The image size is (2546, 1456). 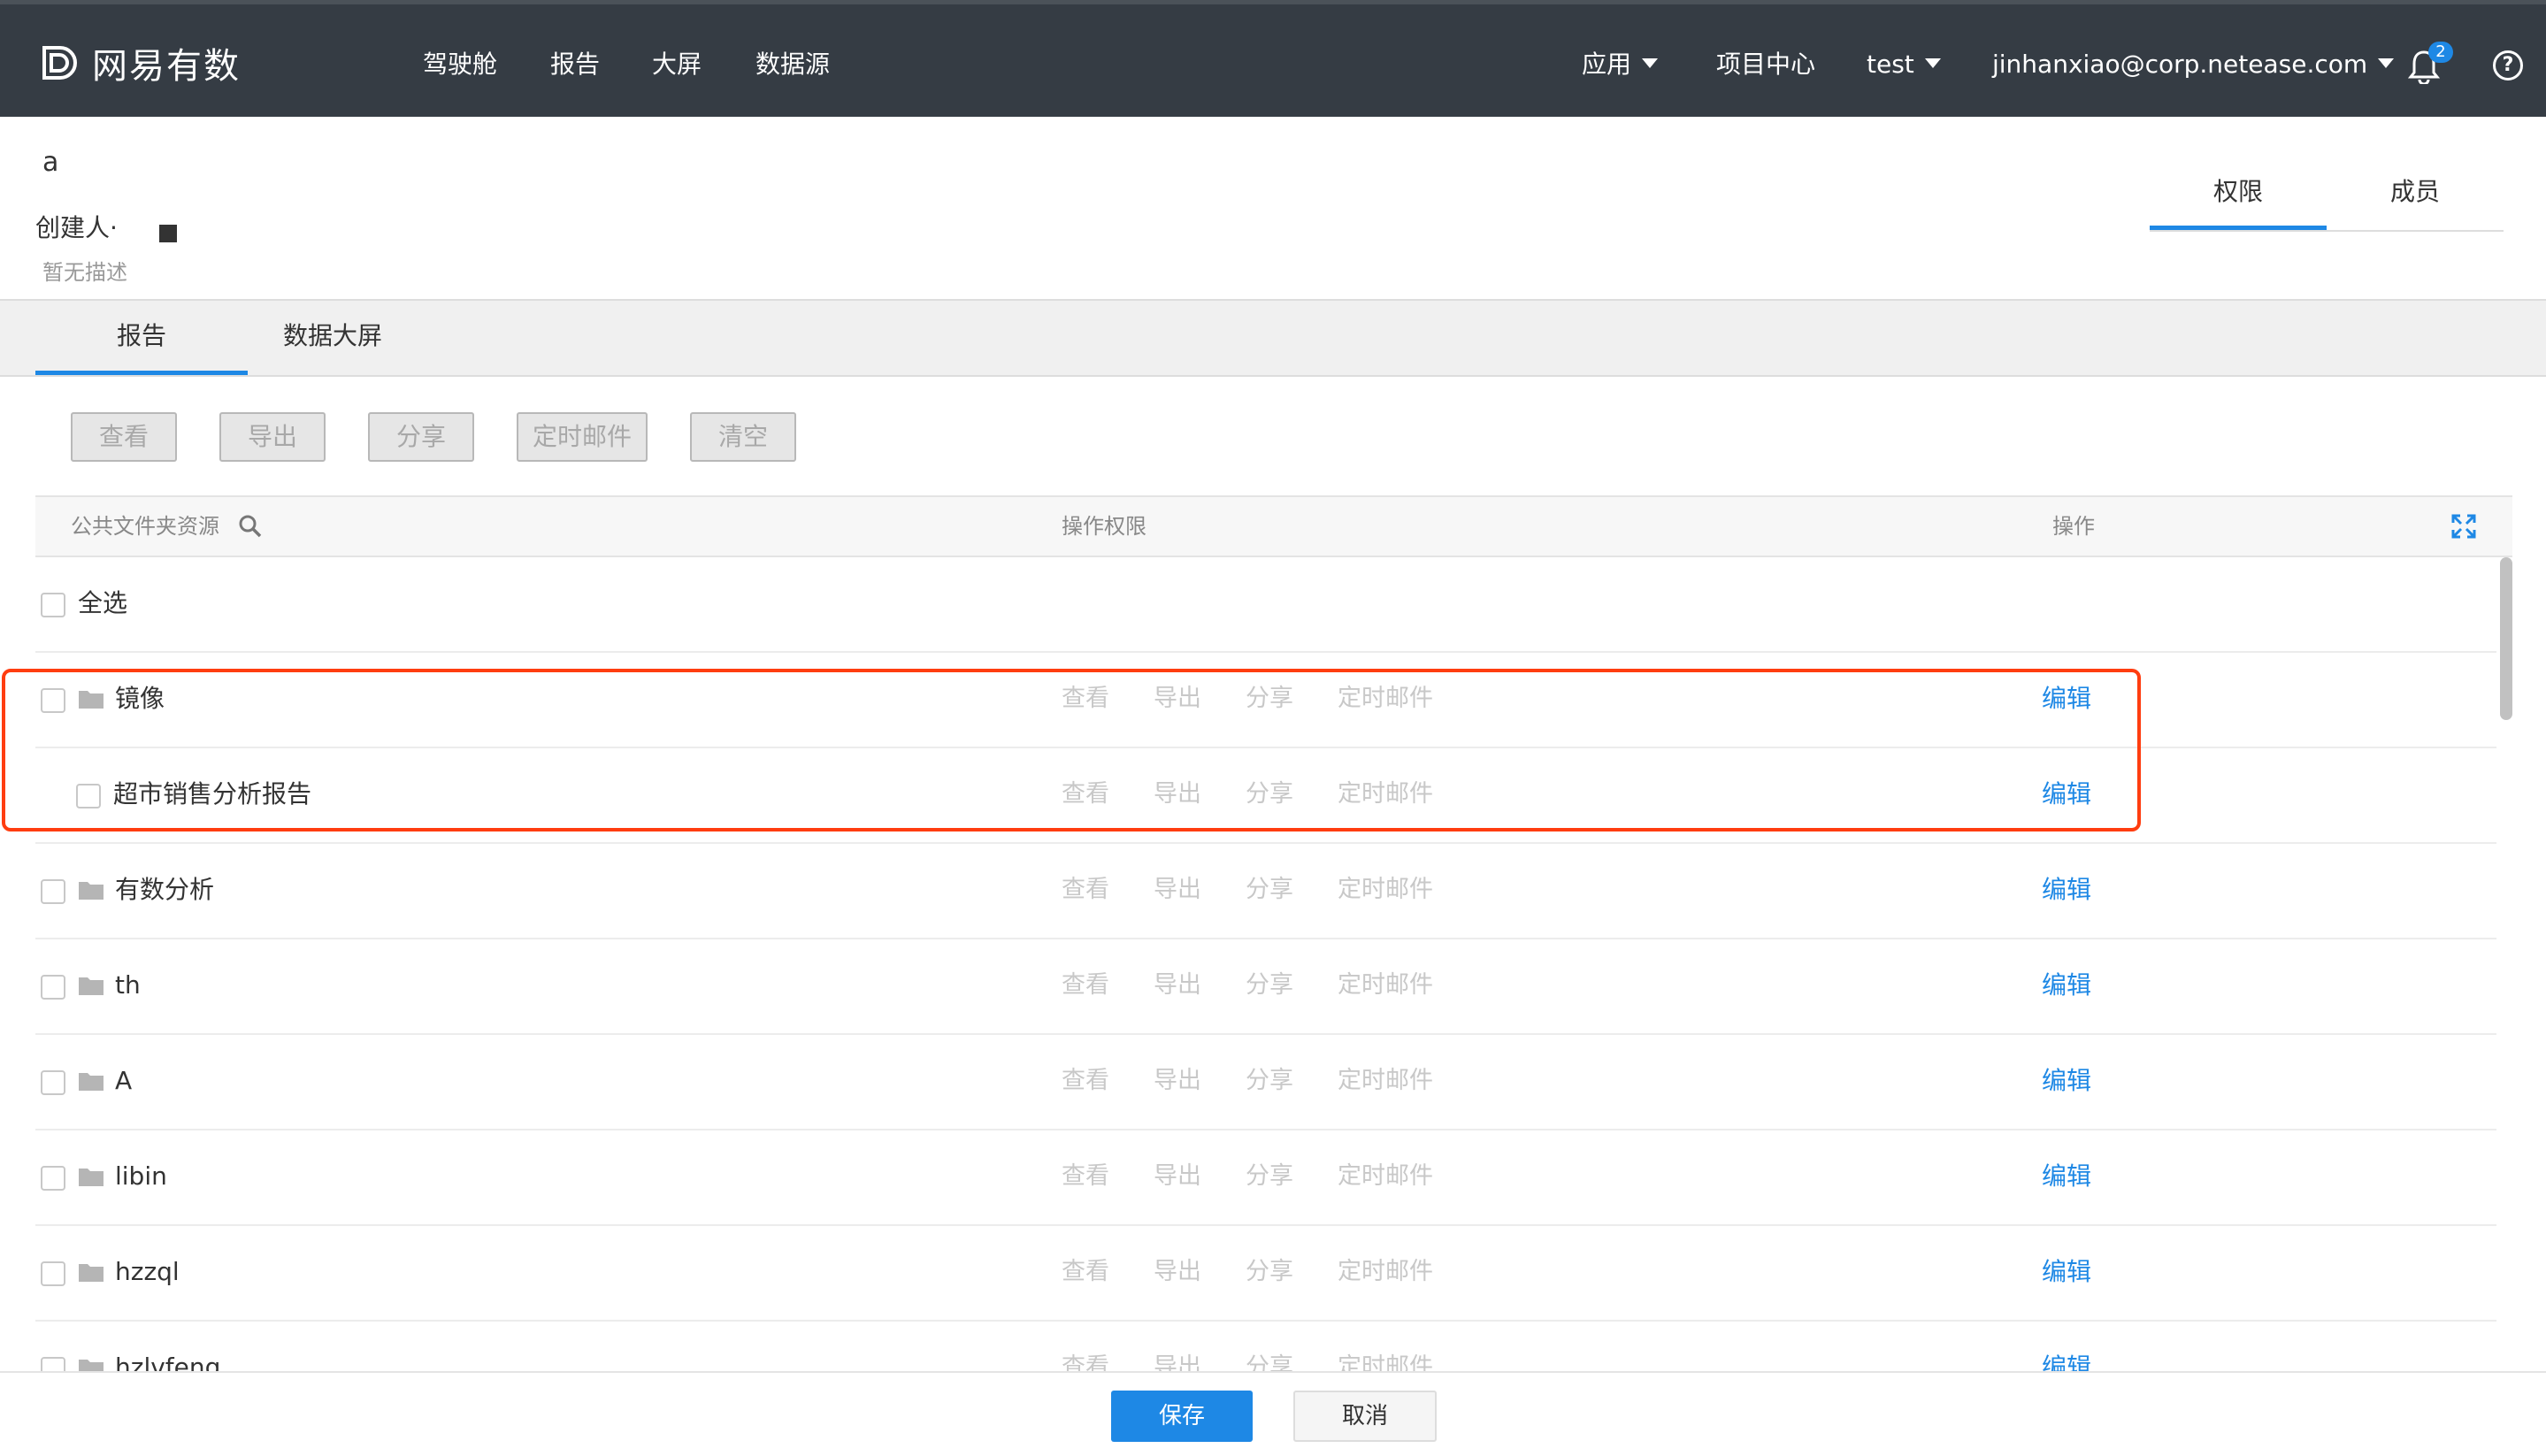 I want to click on search-icon, so click(x=250, y=526).